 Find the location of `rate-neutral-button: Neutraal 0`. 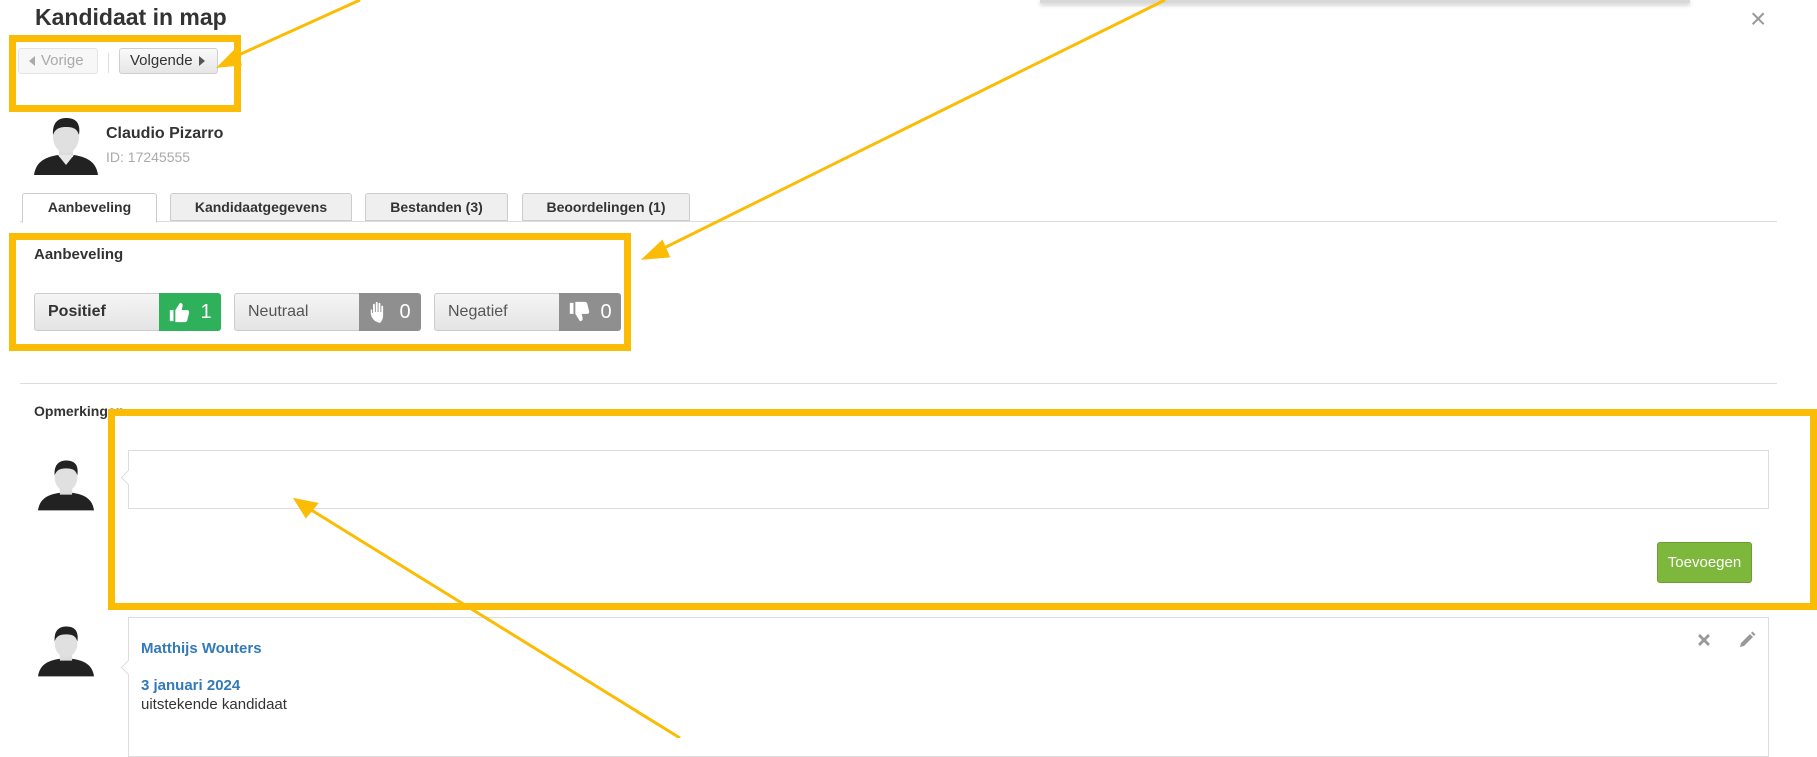

rate-neutral-button: Neutraal 0 is located at coordinates (327, 312).